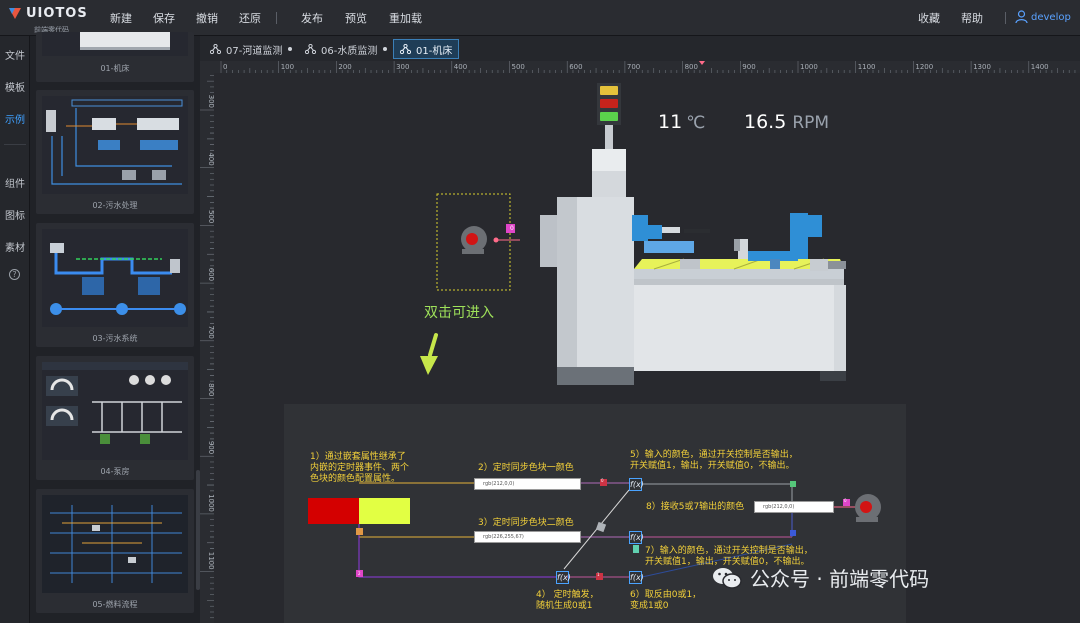 The height and width of the screenshot is (623, 1080). I want to click on vertical-ruler: 300 400 500 600 700 800 900 1000 1100, so click(207, 348).